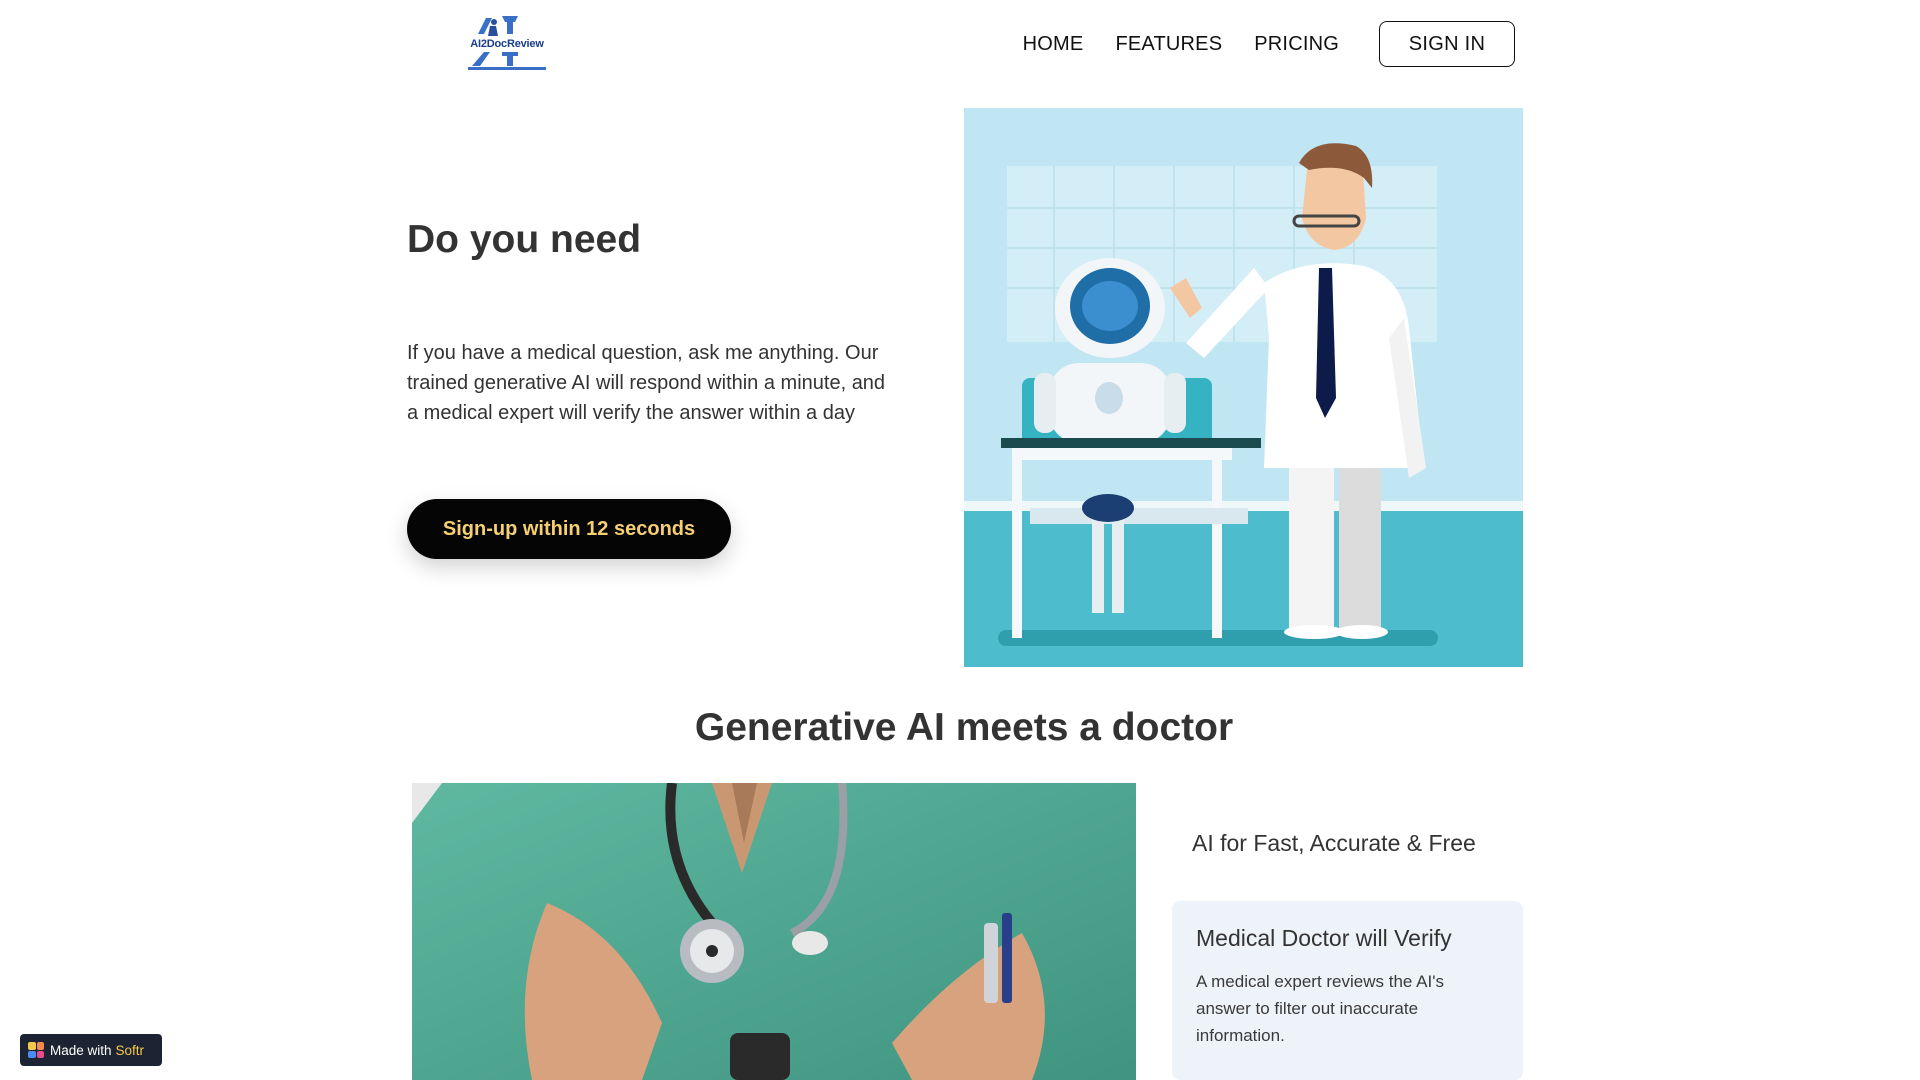 This screenshot has width=1920, height=1080. I want to click on nav-pricing: PRICING, so click(1296, 44).